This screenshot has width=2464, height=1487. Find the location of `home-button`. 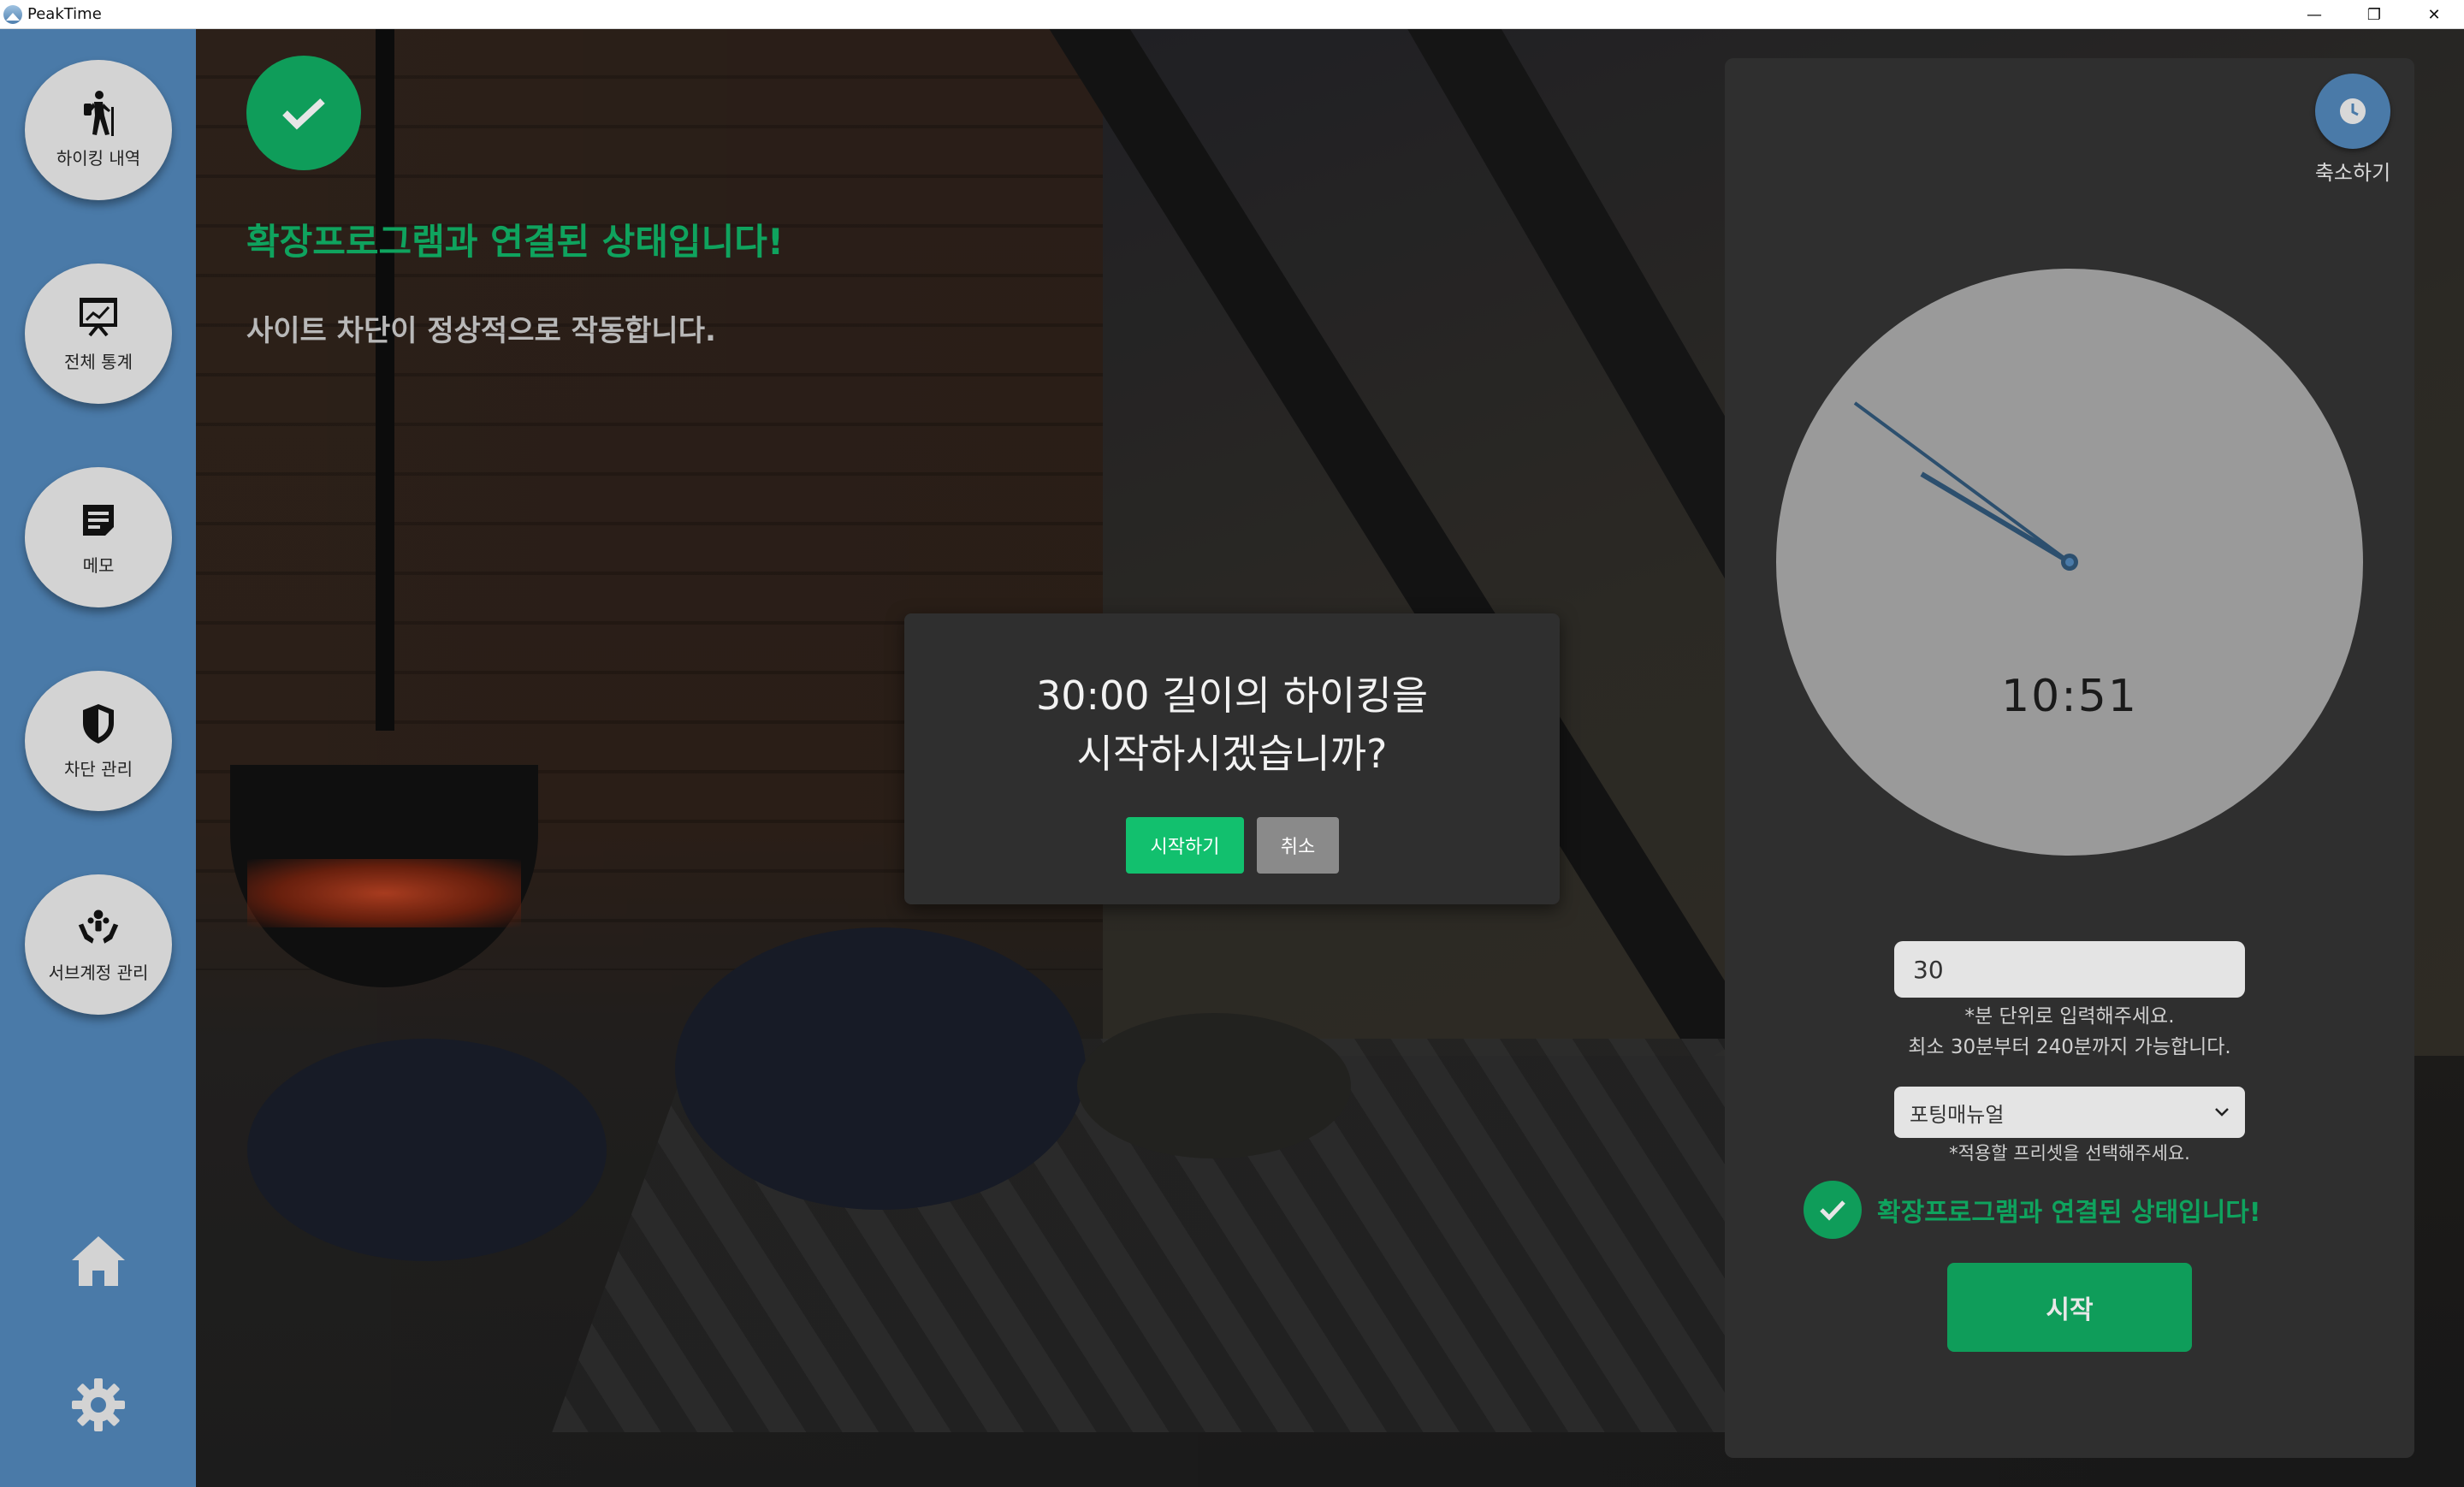

home-button is located at coordinates (98, 1261).